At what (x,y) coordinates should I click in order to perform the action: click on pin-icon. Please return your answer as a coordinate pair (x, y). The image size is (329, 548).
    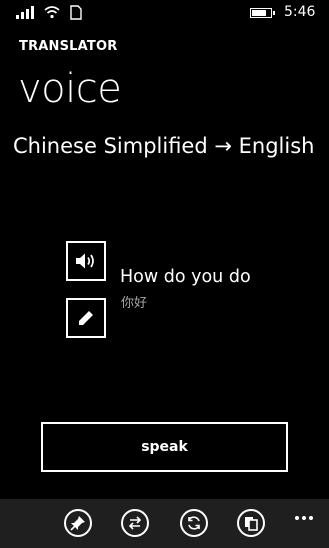
    Looking at the image, I should click on (77, 523).